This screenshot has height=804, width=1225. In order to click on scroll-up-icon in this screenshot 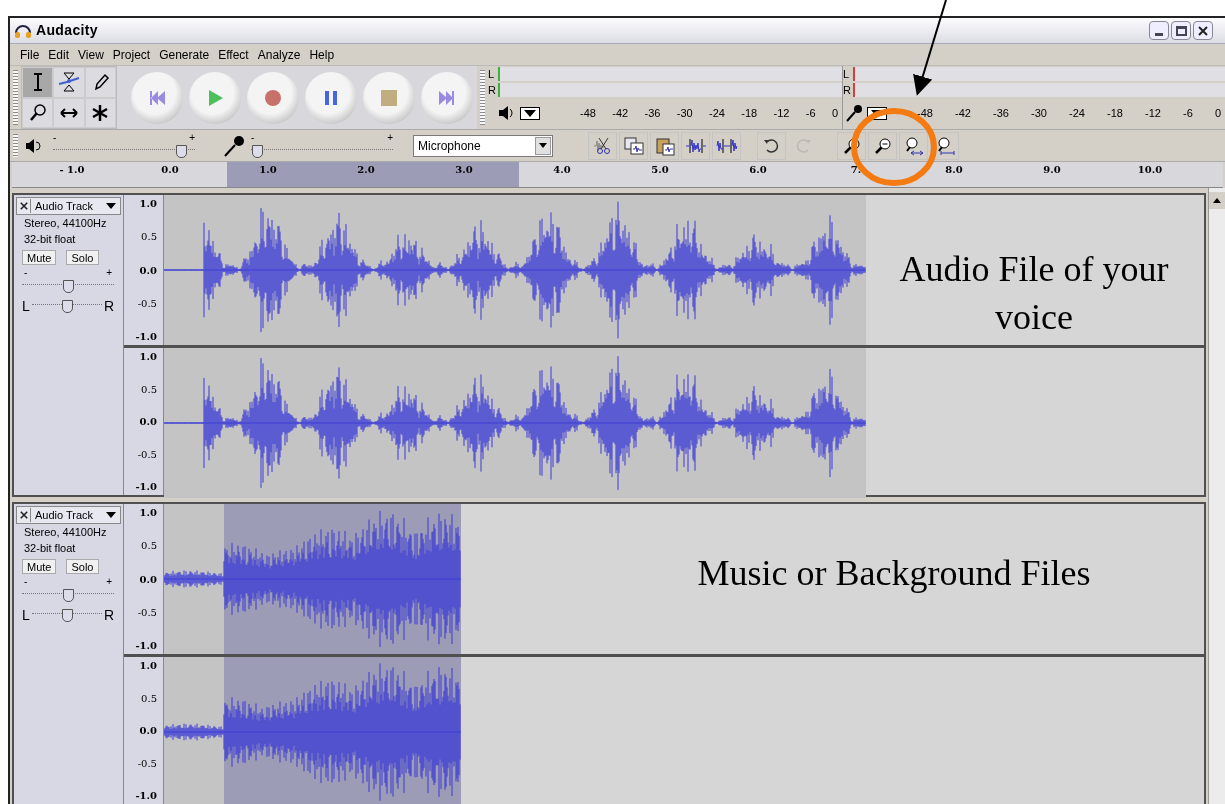, I will do `click(1217, 200)`.